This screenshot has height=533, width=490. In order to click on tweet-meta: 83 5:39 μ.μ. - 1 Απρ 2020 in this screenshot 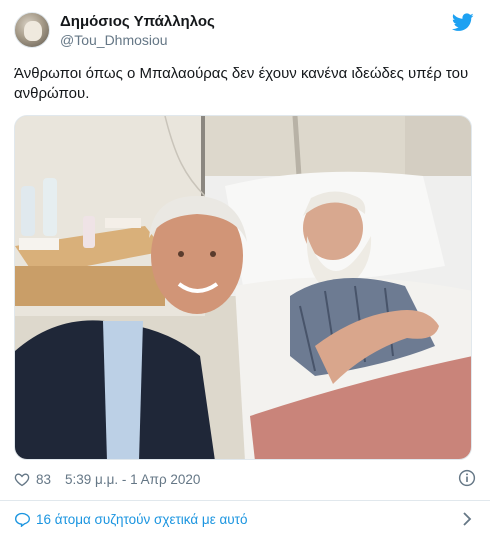, I will do `click(107, 479)`.